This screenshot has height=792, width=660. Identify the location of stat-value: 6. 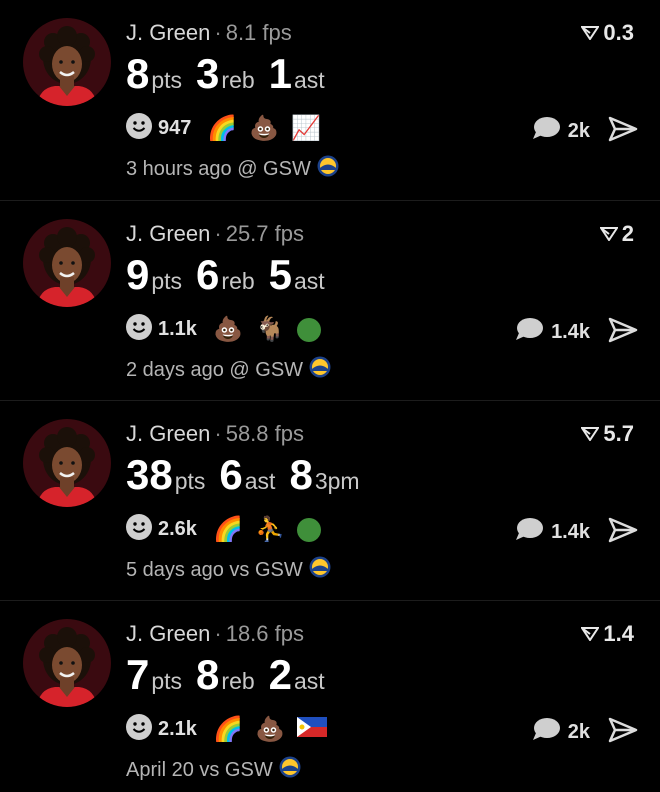
(231, 474).